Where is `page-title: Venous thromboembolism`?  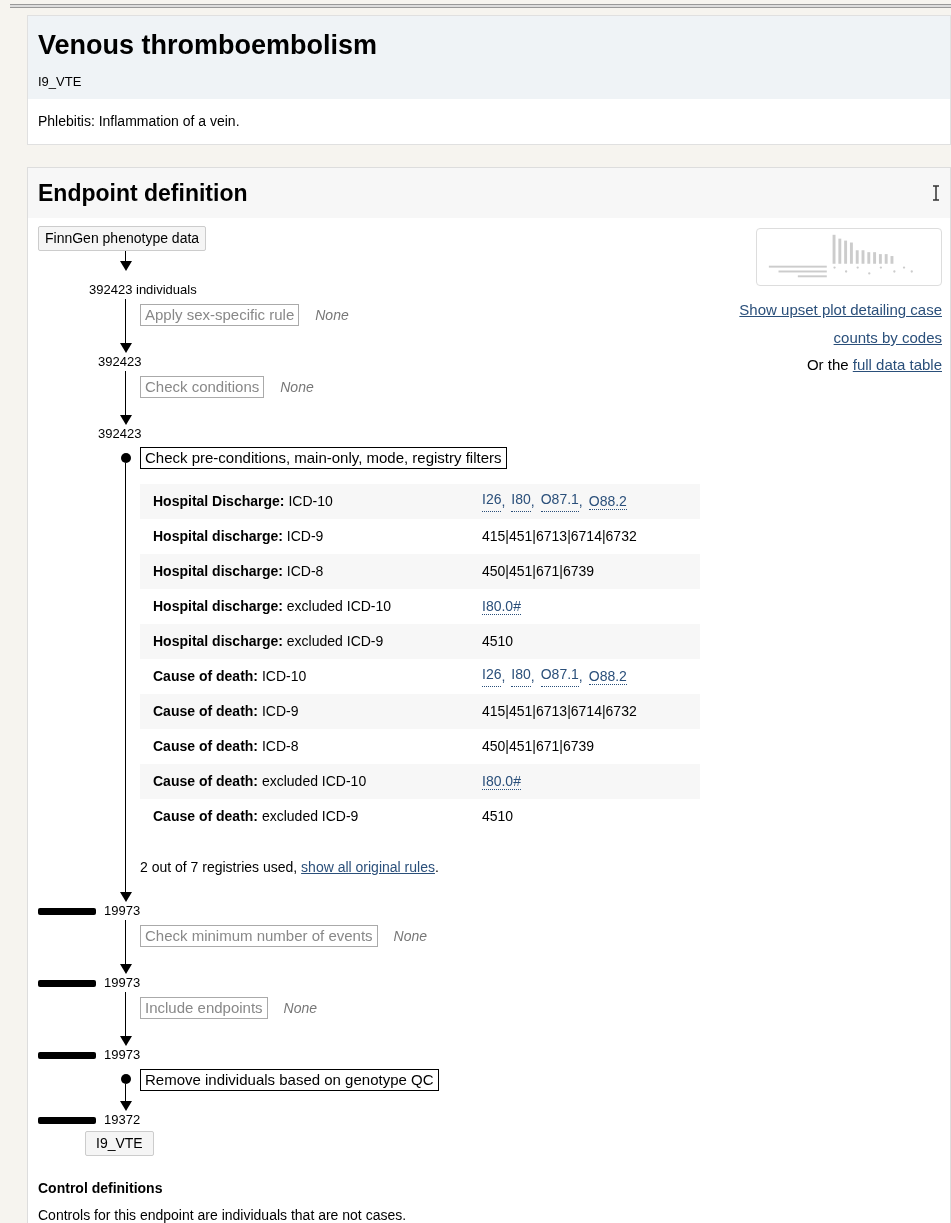 page-title: Venous thromboembolism is located at coordinates (208, 45).